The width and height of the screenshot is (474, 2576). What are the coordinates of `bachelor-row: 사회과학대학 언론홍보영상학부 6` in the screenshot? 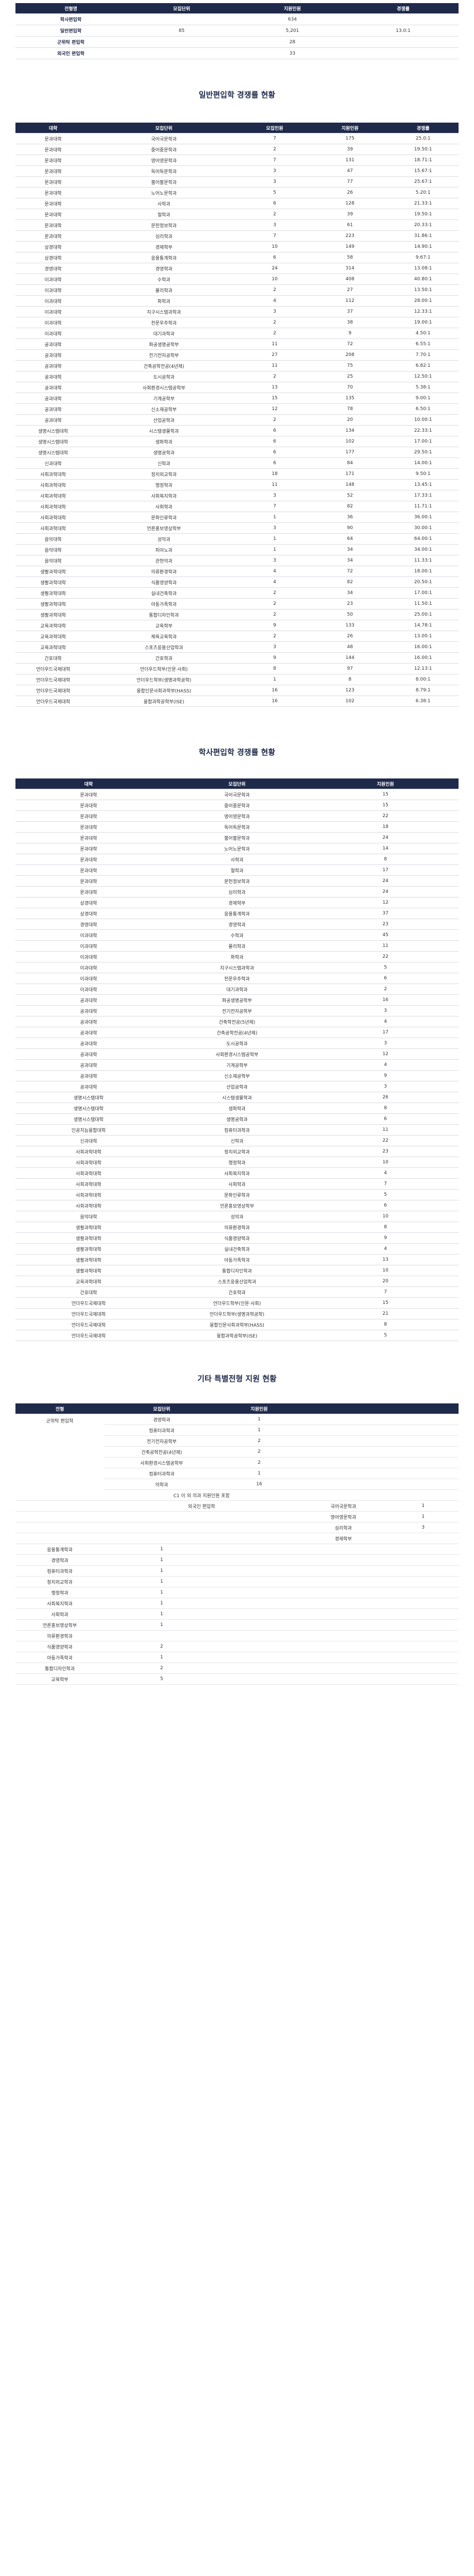 It's located at (237, 1205).